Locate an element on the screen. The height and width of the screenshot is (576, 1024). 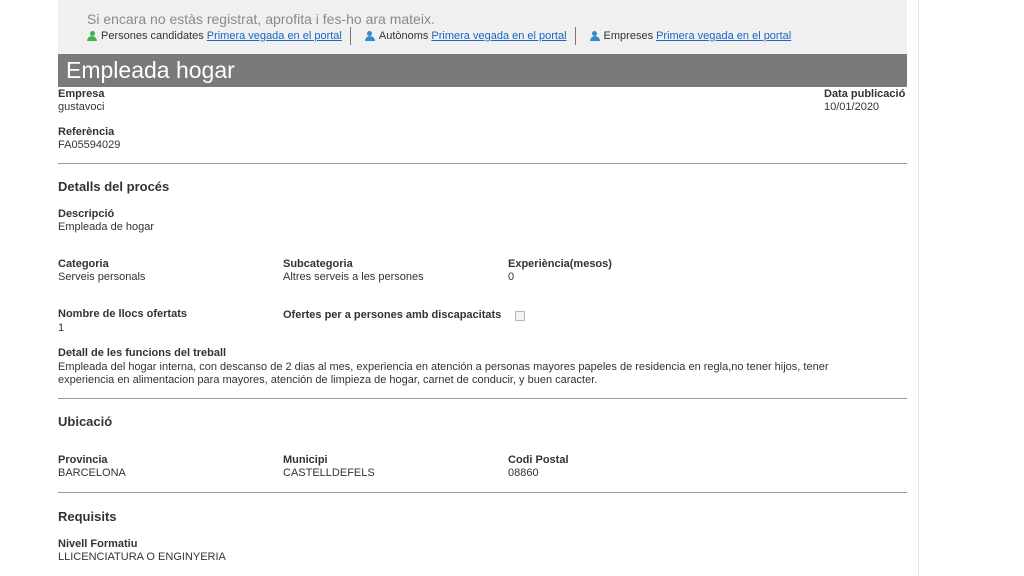
postal-code-label: Codi Postal is located at coordinates (538, 460).